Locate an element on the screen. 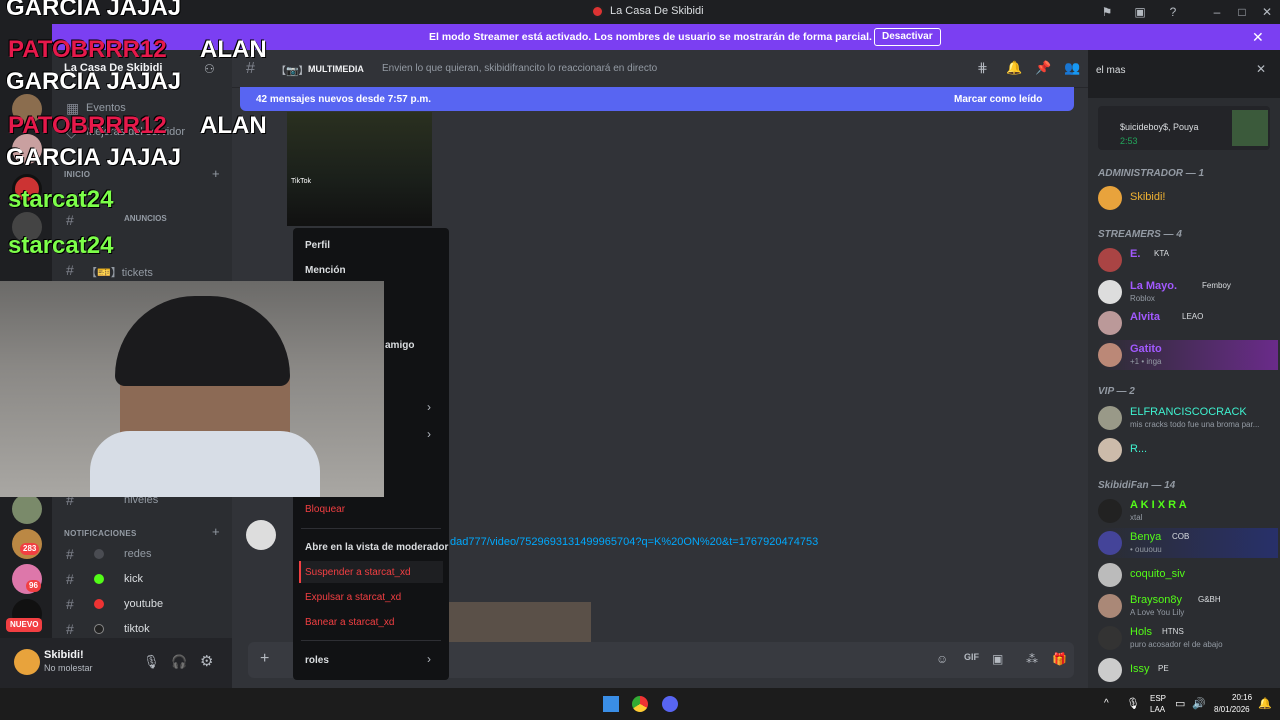 This screenshot has width=1280, height=720. video-embed is located at coordinates (520, 622).